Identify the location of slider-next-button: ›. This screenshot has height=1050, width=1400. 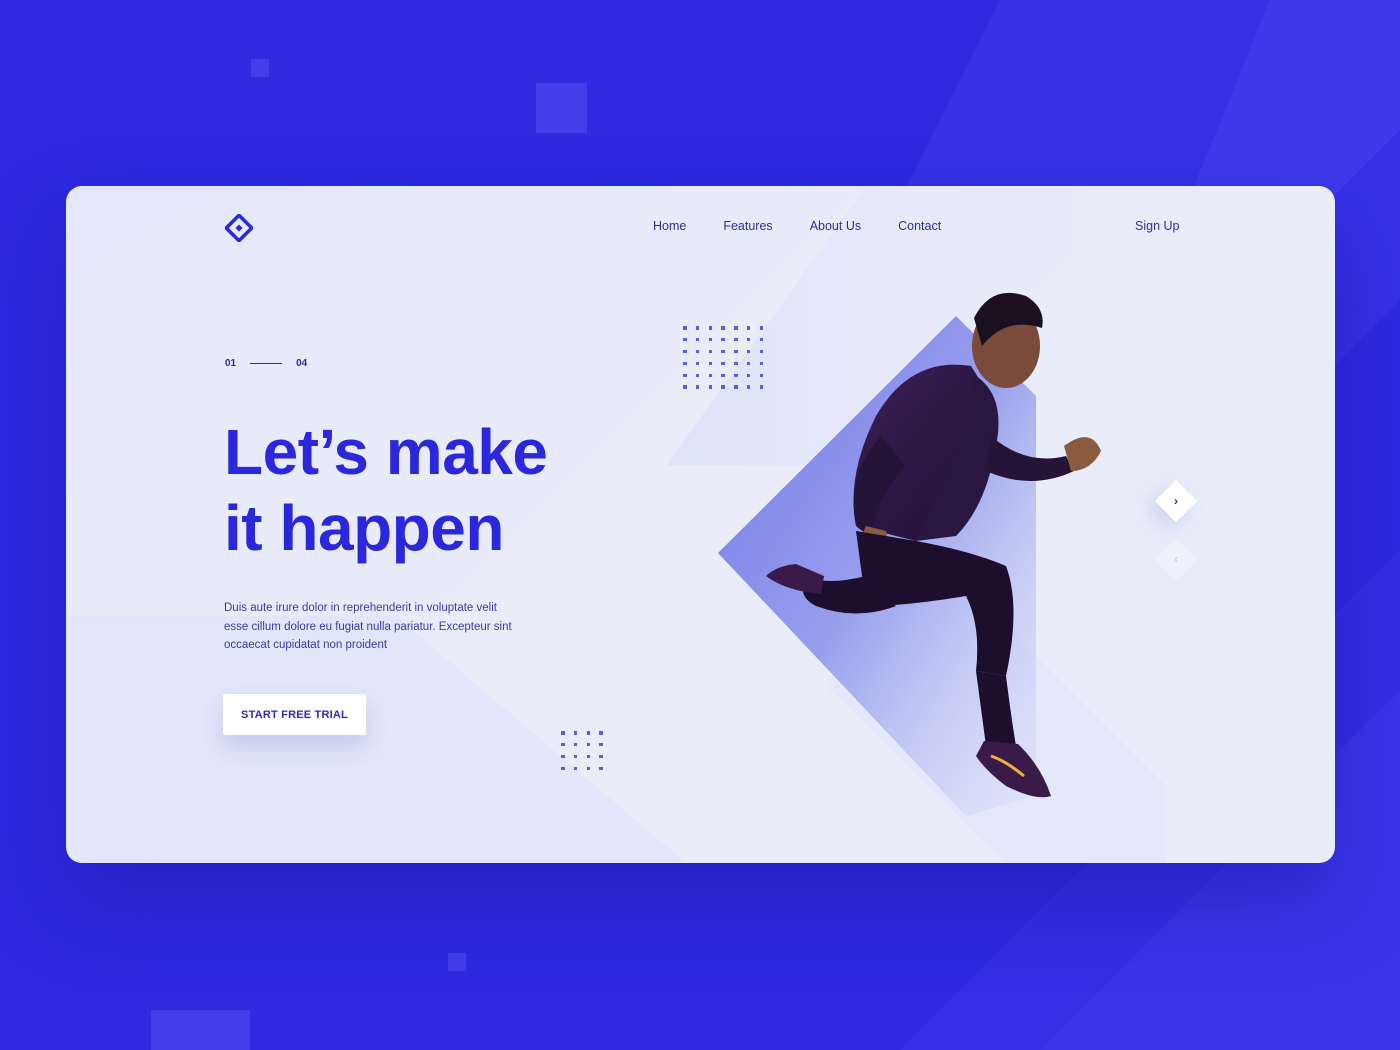
(1176, 501).